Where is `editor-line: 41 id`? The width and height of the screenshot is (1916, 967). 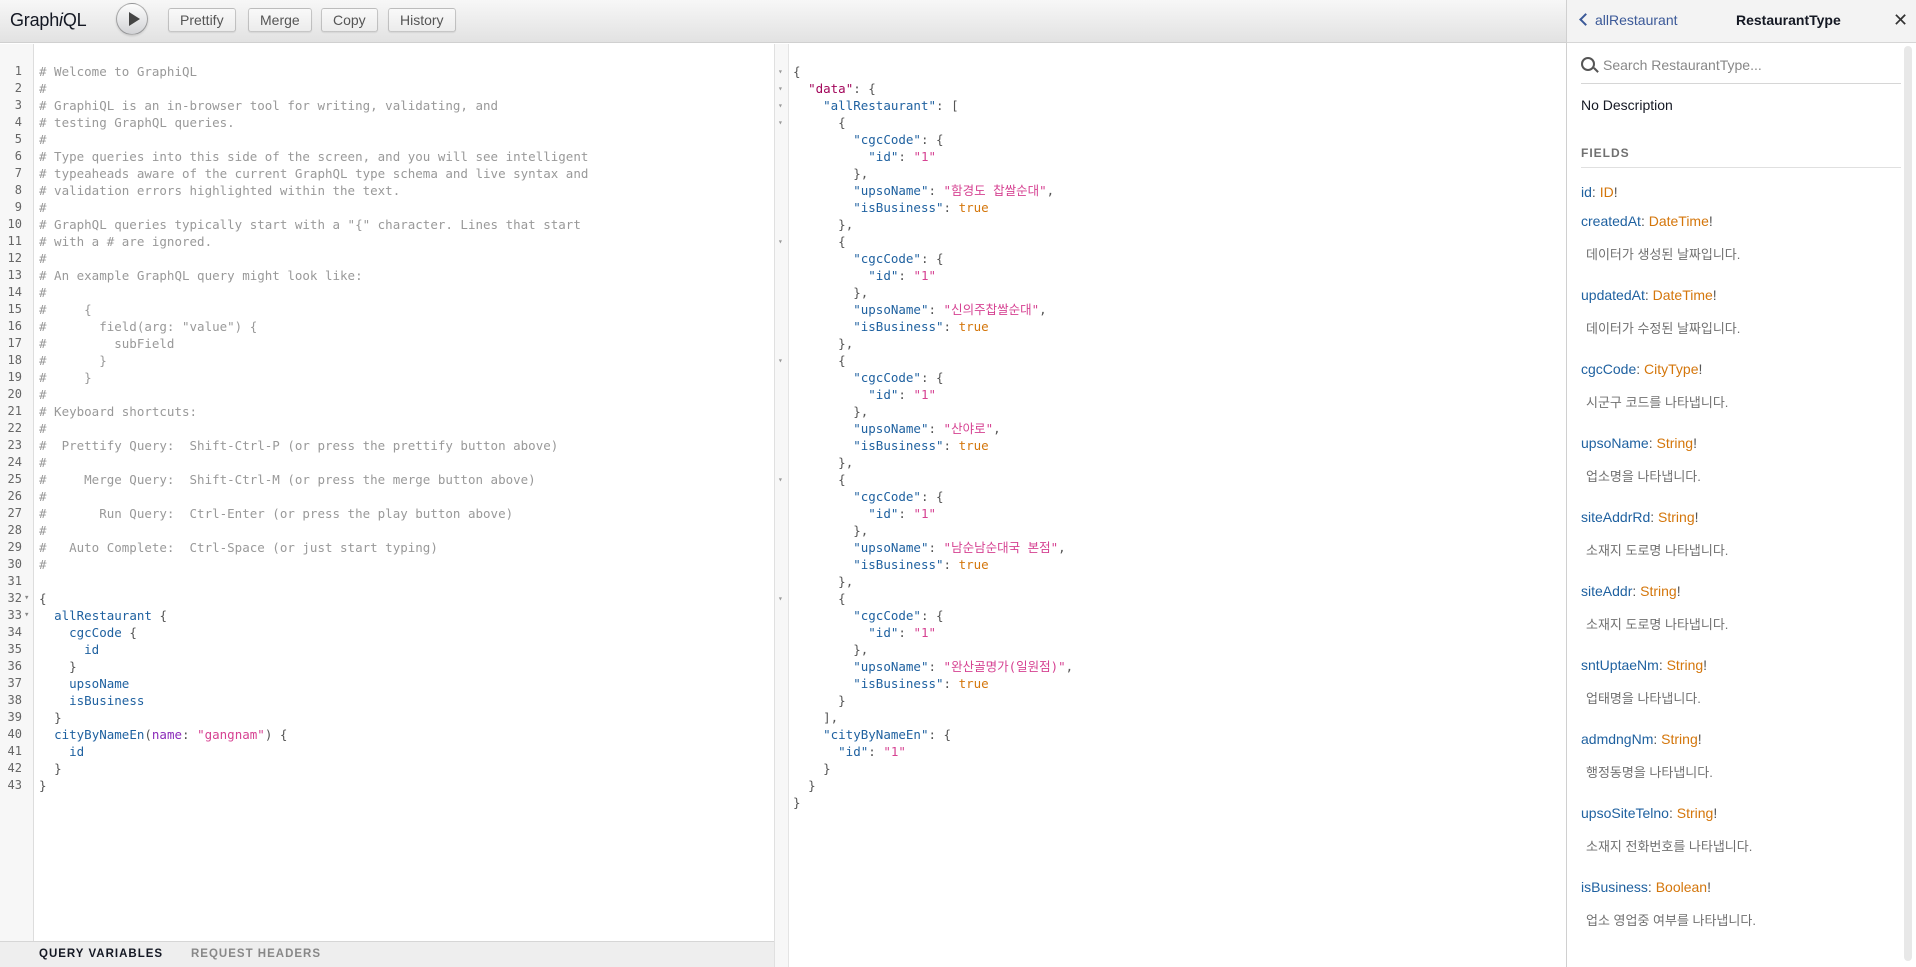
editor-line: 41 id is located at coordinates (387, 751).